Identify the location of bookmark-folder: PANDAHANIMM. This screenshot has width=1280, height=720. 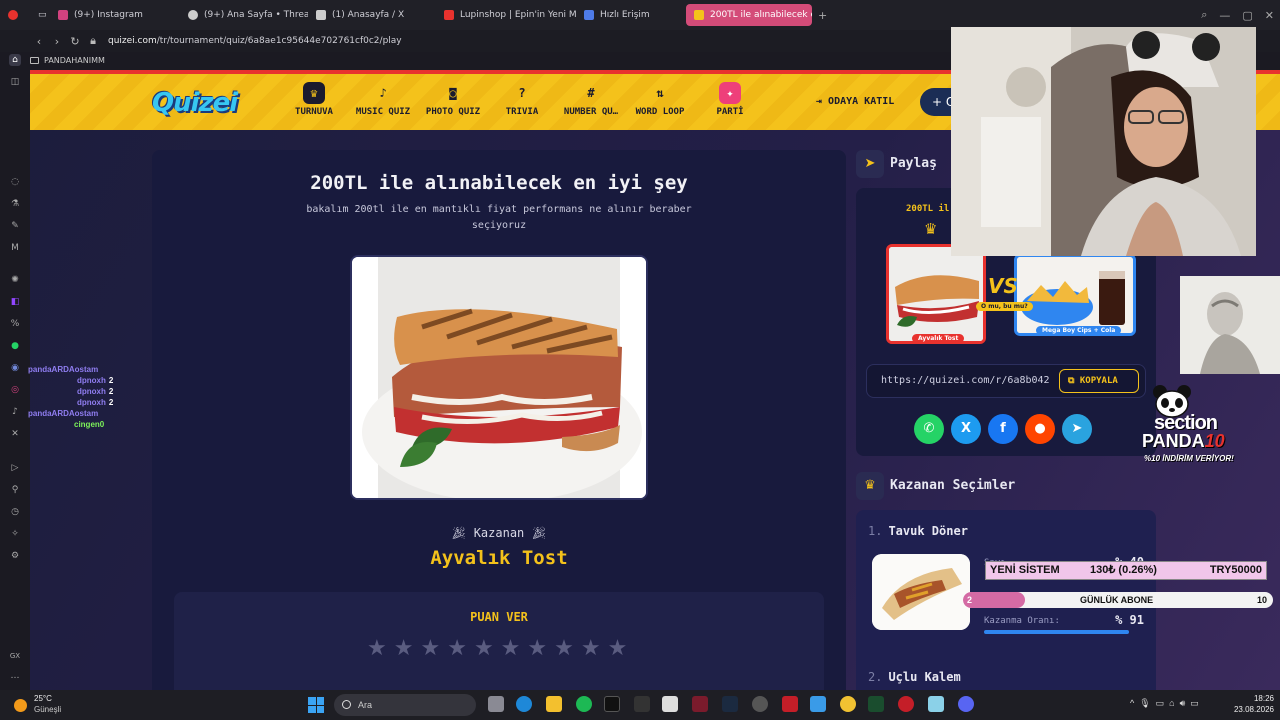
(74, 60).